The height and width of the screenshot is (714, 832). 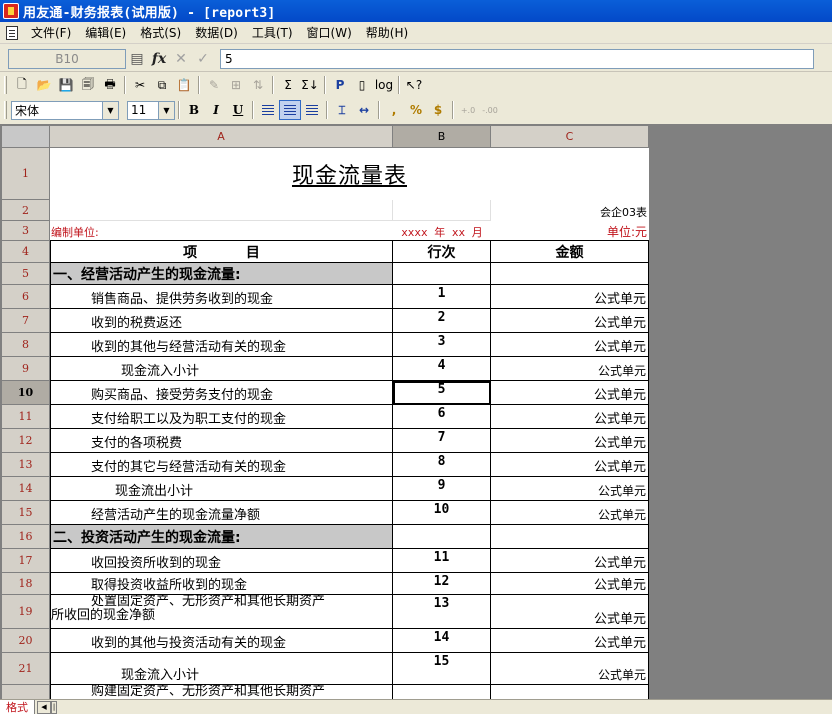 What do you see at coordinates (364, 110) in the screenshot?
I see `horizontal-fit-icon: ↔` at bounding box center [364, 110].